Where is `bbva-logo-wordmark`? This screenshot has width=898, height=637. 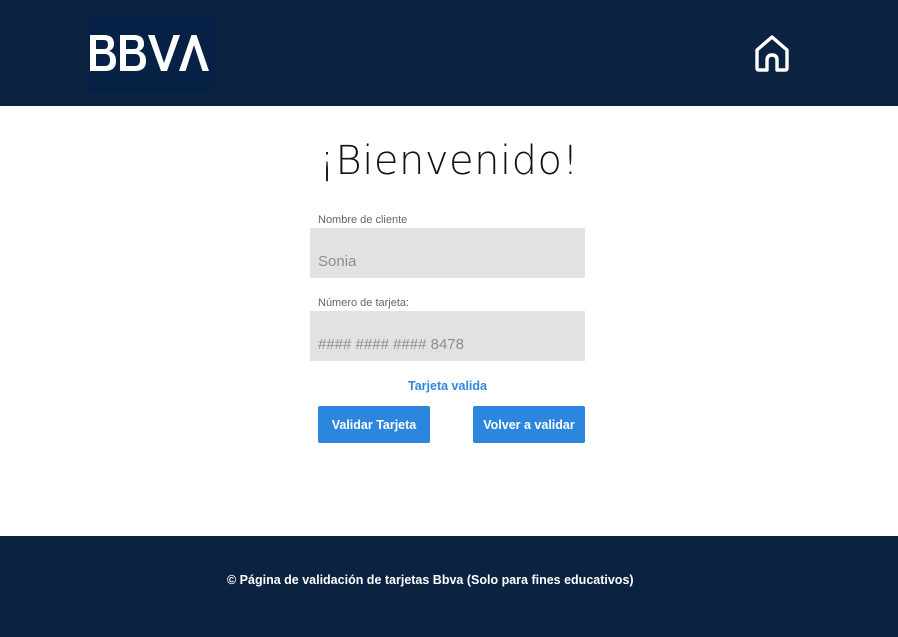
bbva-logo-wordmark is located at coordinates (149, 53).